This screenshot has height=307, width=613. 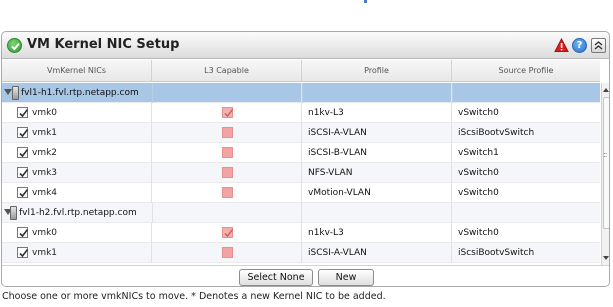 What do you see at coordinates (598, 45) in the screenshot?
I see `collapse-icon` at bounding box center [598, 45].